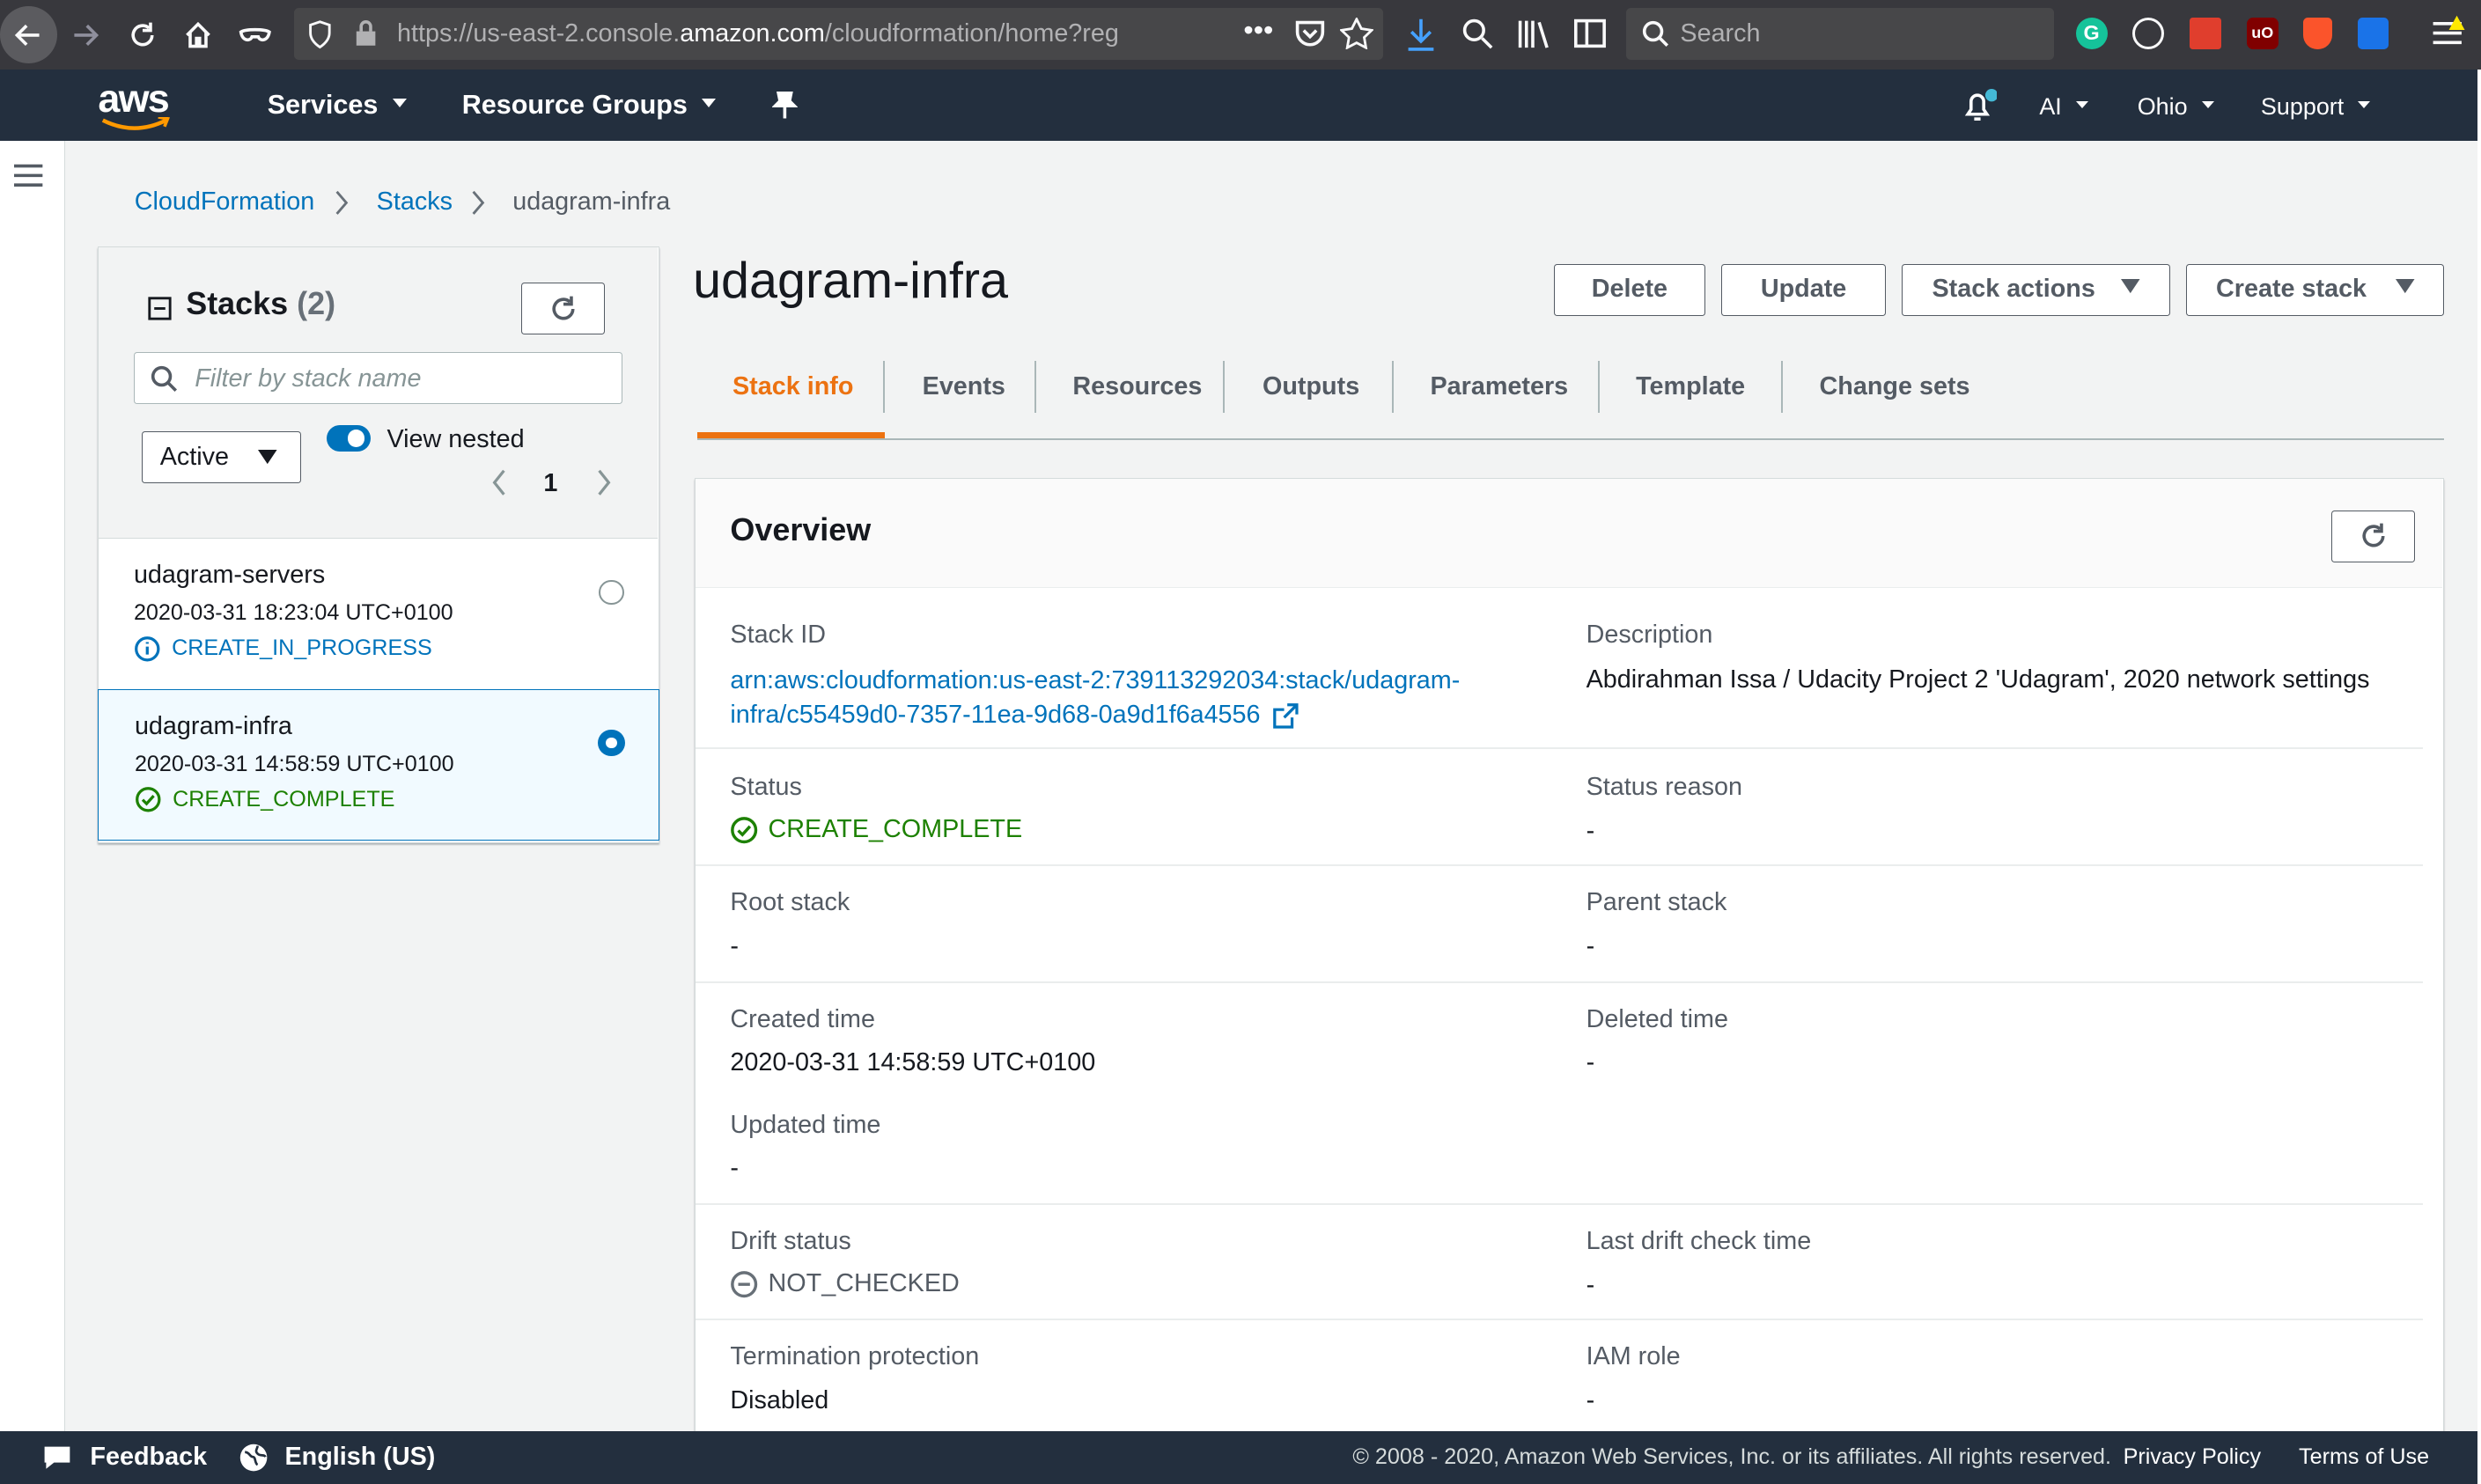 Image resolution: width=2481 pixels, height=1484 pixels. I want to click on aws-smile-icon, so click(135, 123).